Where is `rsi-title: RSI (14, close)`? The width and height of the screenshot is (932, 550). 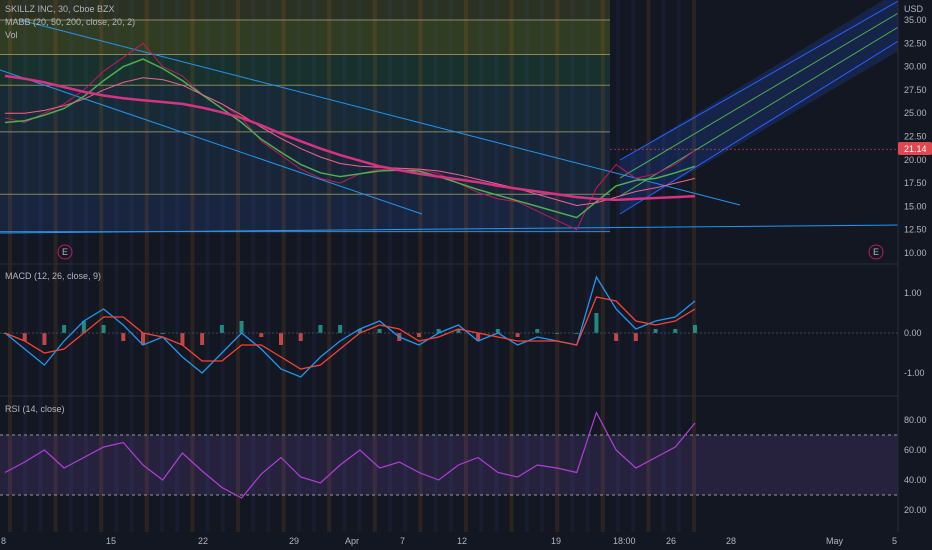
rsi-title: RSI (14, close) is located at coordinates (35, 409).